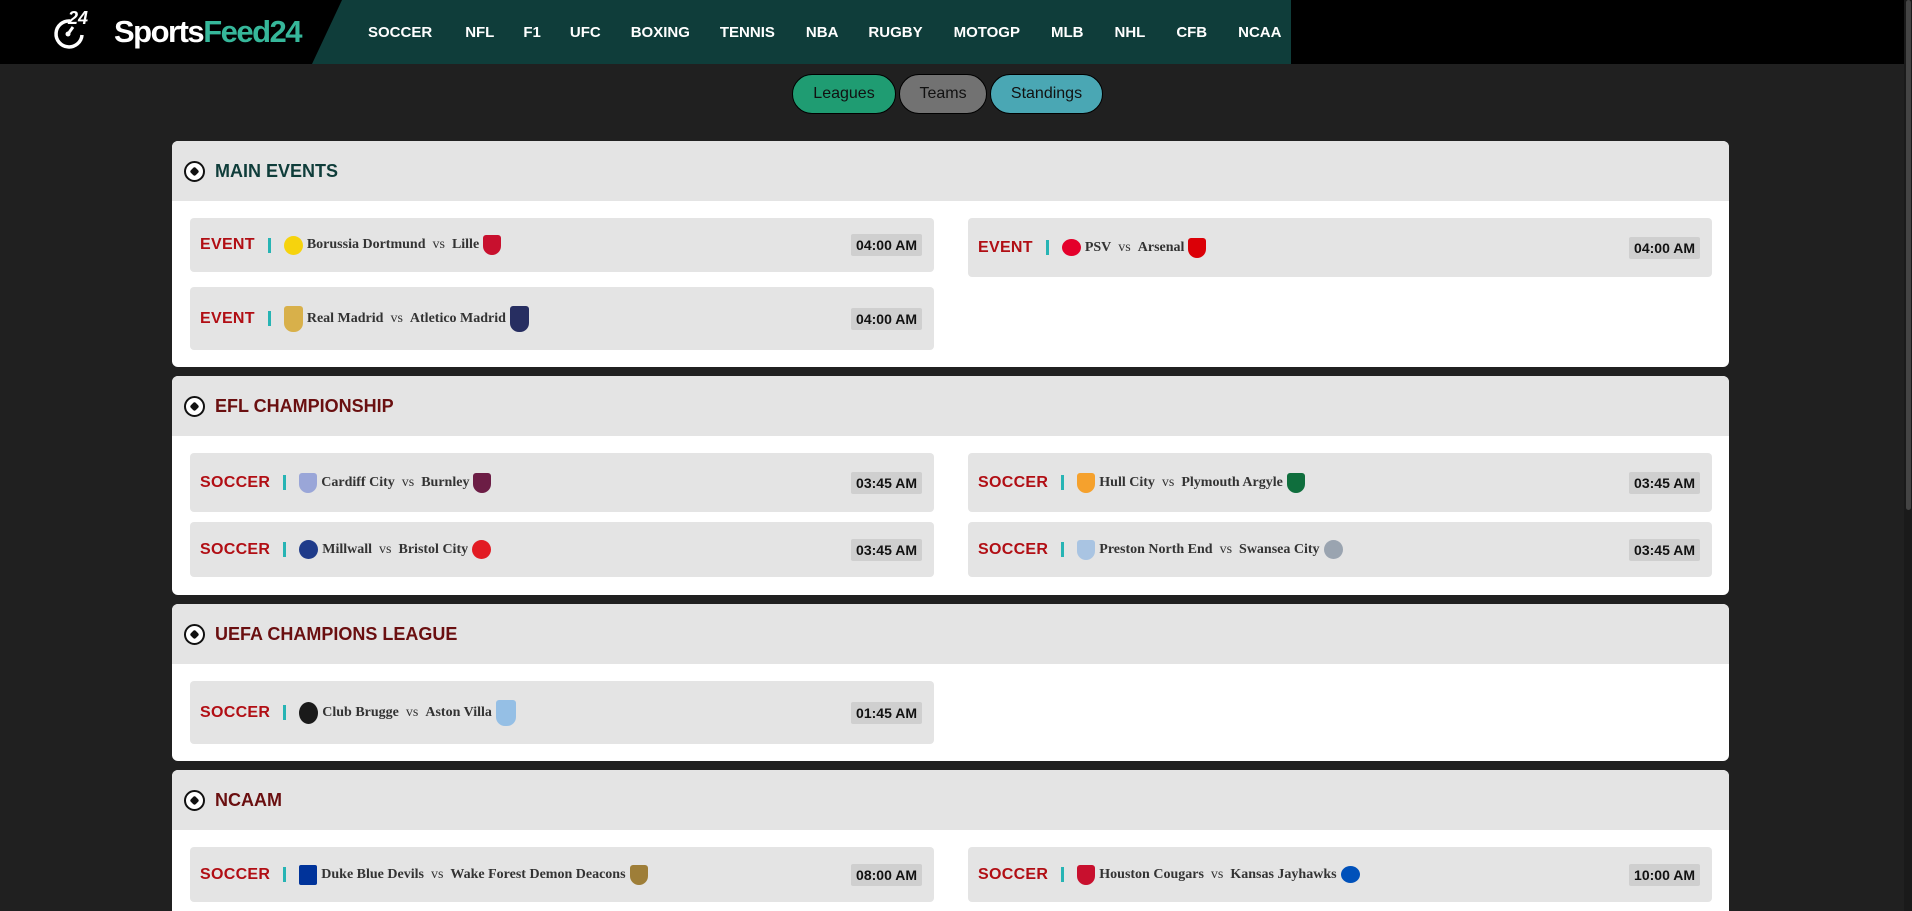 The image size is (1912, 911). I want to click on event-time: 08:00 AM, so click(886, 874).